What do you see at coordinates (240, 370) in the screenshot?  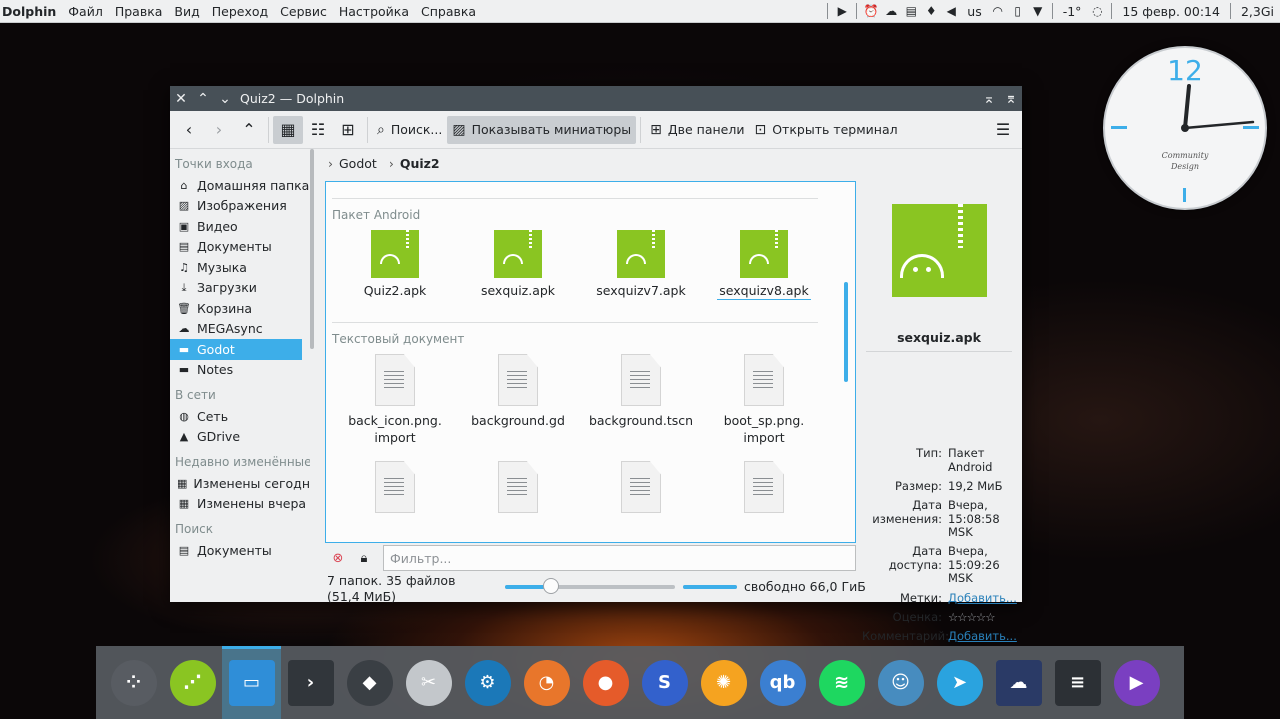 I see `sidebar-item-notes: ▬ Notes` at bounding box center [240, 370].